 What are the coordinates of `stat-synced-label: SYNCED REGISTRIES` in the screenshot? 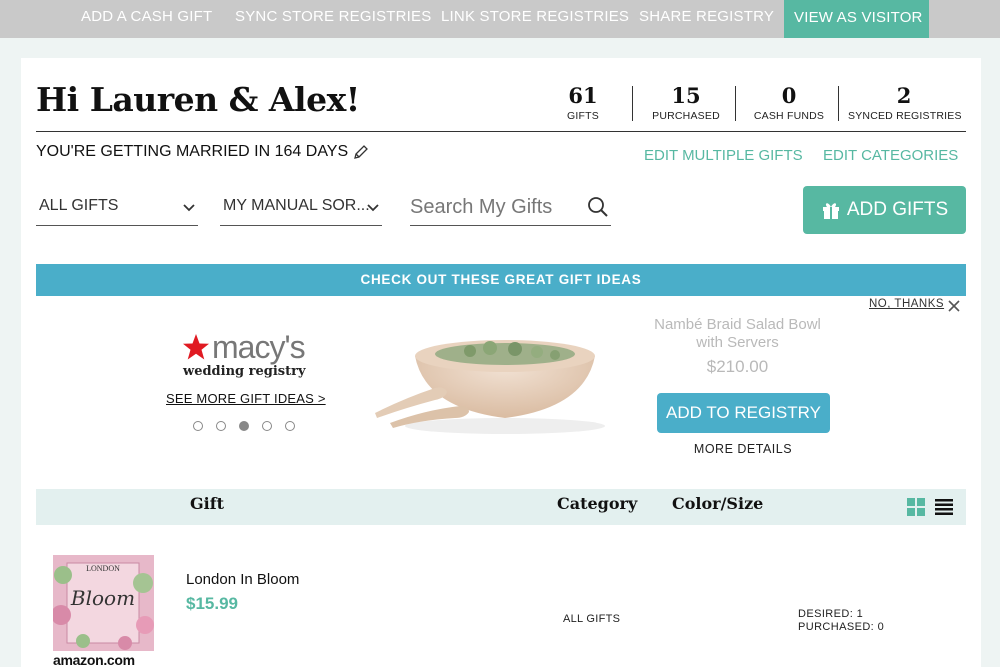 It's located at (905, 116).